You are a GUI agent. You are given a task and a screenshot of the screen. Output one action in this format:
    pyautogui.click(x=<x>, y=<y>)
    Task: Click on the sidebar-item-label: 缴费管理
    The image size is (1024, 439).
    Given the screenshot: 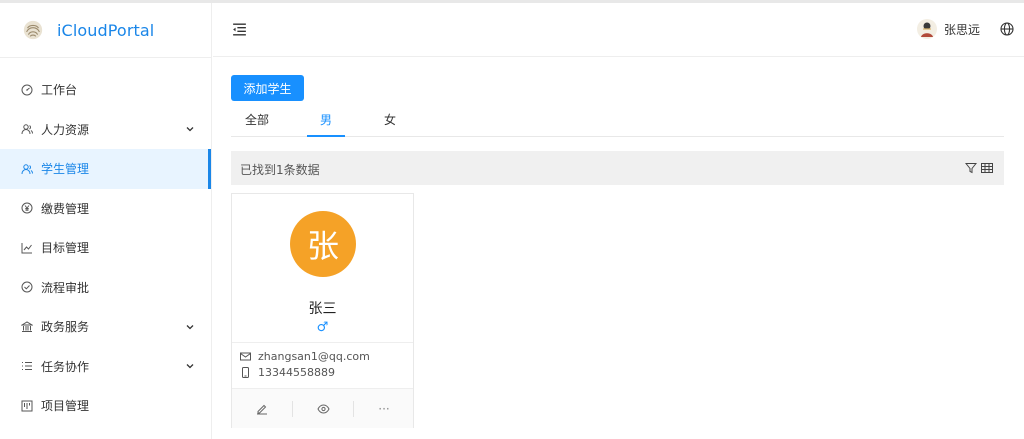 What is the action you would take?
    pyautogui.click(x=65, y=208)
    